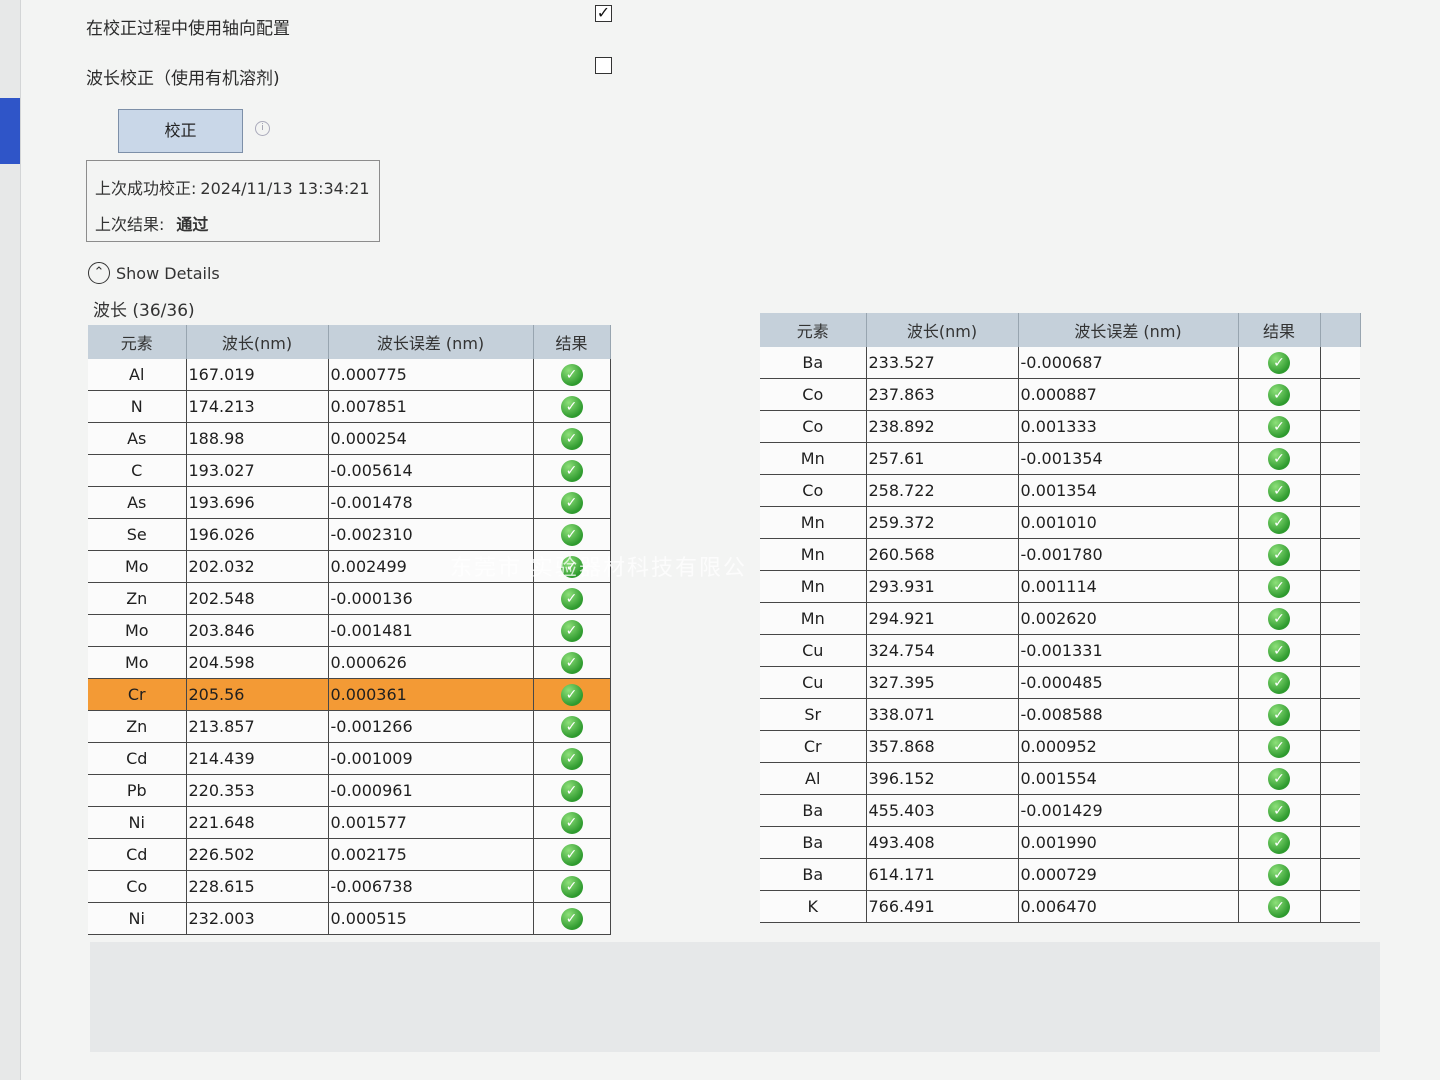 This screenshot has height=1080, width=1440. I want to click on table-row: Co 258.722 0.001354 ✓, so click(1060, 490).